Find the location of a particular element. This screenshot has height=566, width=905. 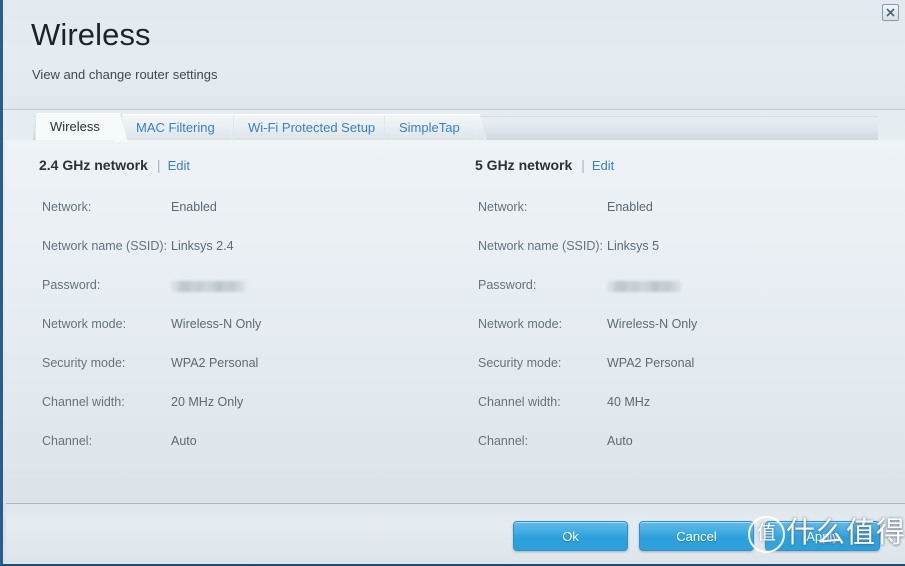

field-ssid: Network name (SSID): Linksys 5 is located at coordinates (685, 249).